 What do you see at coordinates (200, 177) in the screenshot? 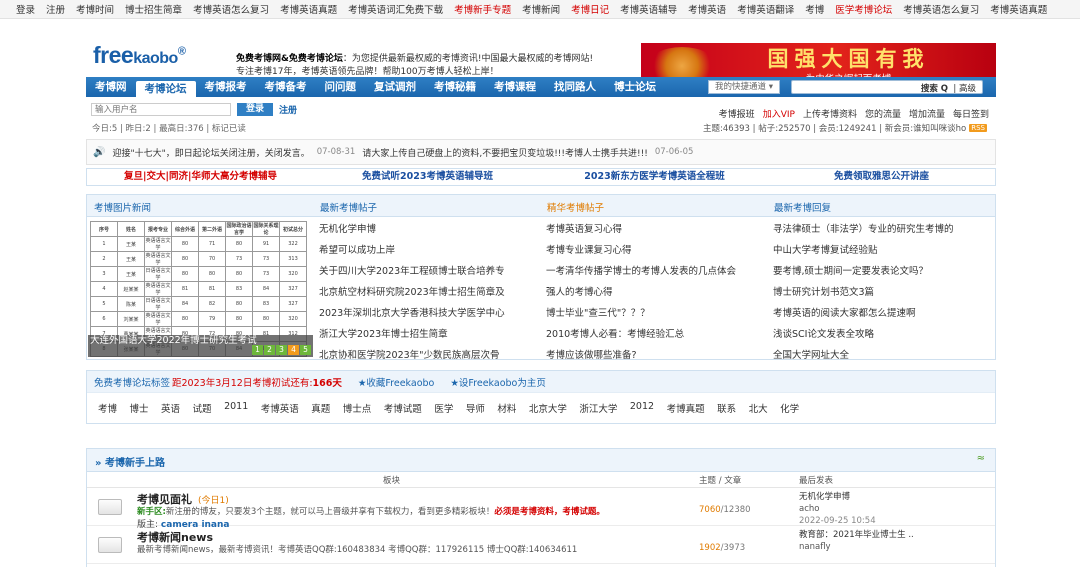
I see `promo-link: 复旦|交大|同济|华师大高分考博辅导` at bounding box center [200, 177].